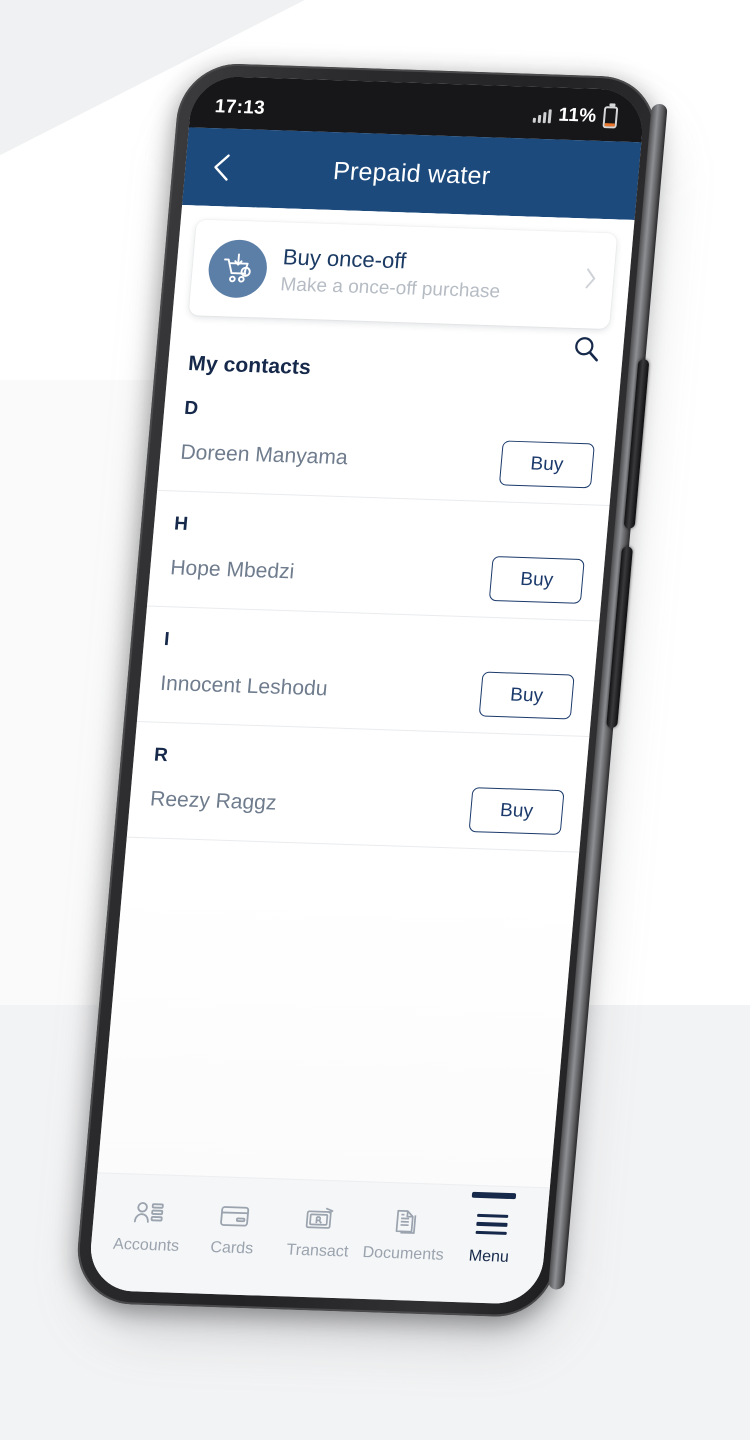 The height and width of the screenshot is (1440, 750). What do you see at coordinates (587, 349) in the screenshot?
I see `search-icon` at bounding box center [587, 349].